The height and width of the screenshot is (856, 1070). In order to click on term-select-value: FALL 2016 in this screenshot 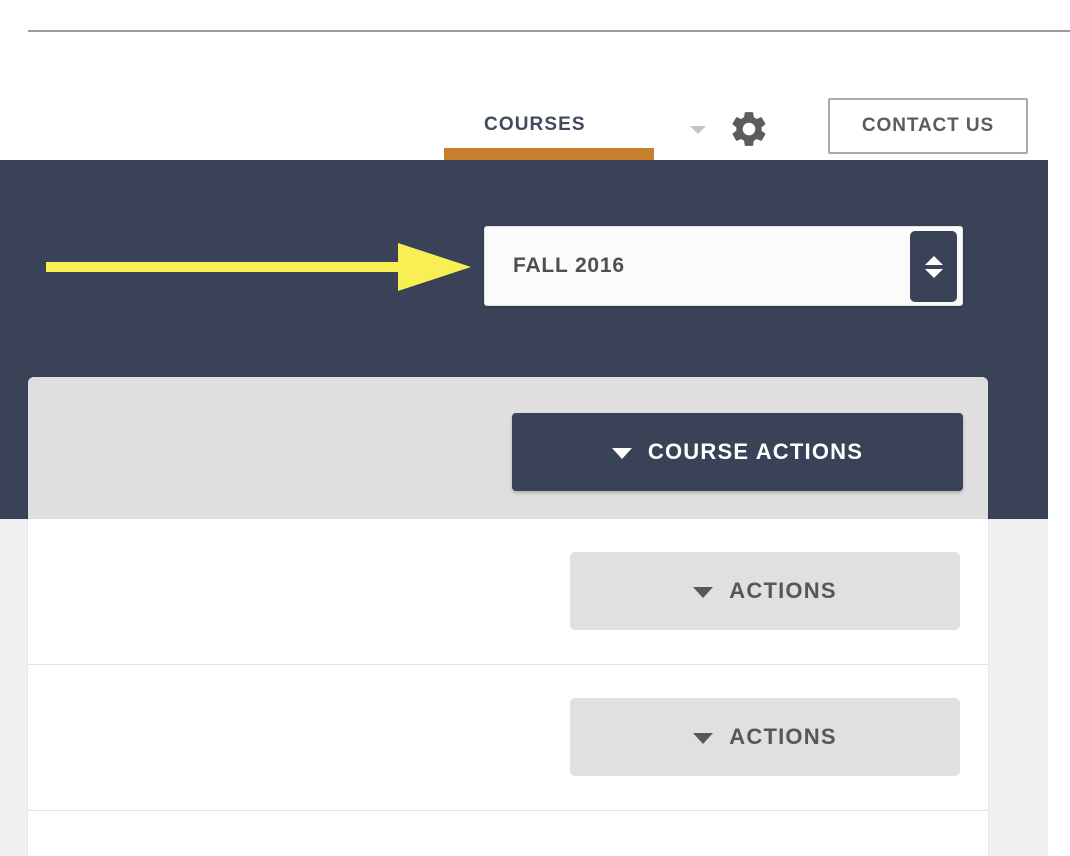, I will do `click(569, 265)`.